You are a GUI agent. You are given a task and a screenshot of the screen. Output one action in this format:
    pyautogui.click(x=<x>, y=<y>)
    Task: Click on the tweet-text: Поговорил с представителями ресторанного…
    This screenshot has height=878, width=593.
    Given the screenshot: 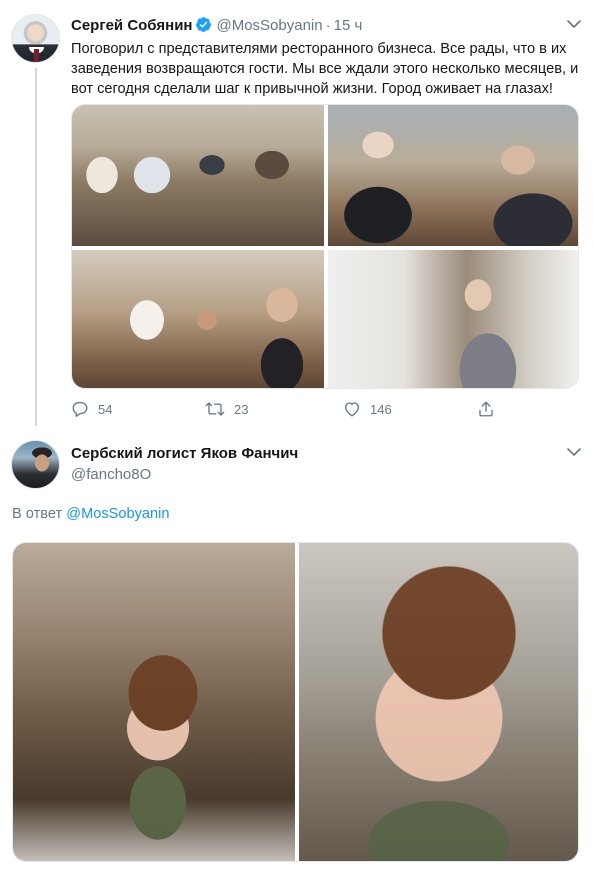 What is the action you would take?
    pyautogui.click(x=325, y=69)
    